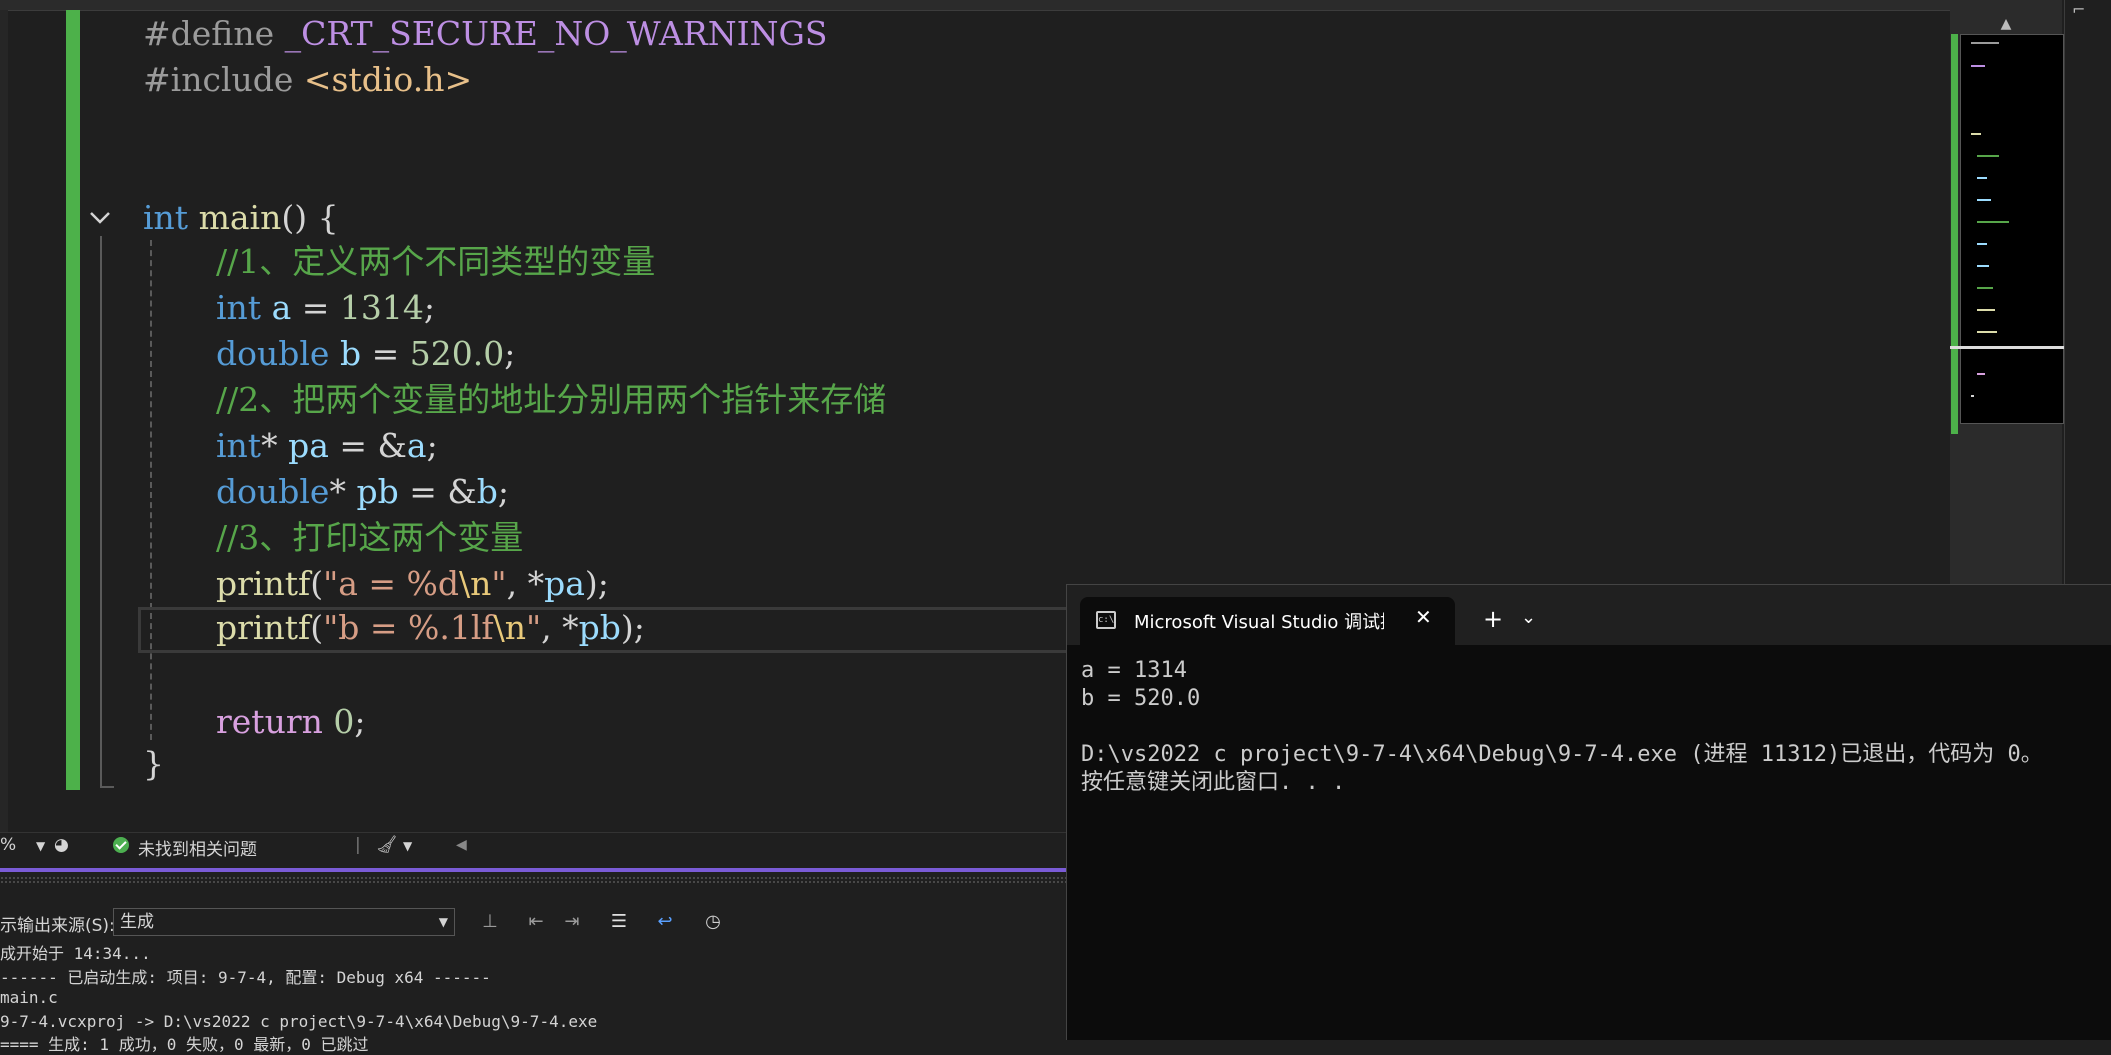 The height and width of the screenshot is (1055, 2111). What do you see at coordinates (218, 79) in the screenshot?
I see `preprocessor-keyword: #include` at bounding box center [218, 79].